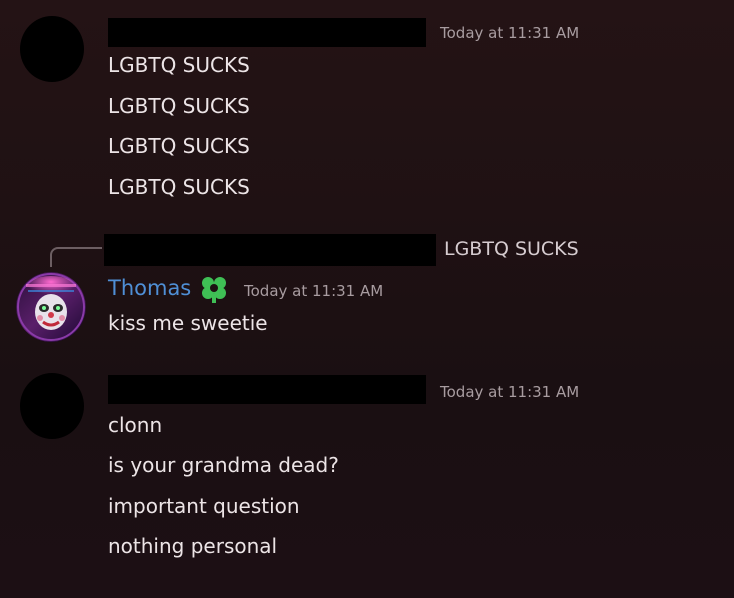  Describe the element at coordinates (204, 506) in the screenshot. I see `message-line: important question` at that location.